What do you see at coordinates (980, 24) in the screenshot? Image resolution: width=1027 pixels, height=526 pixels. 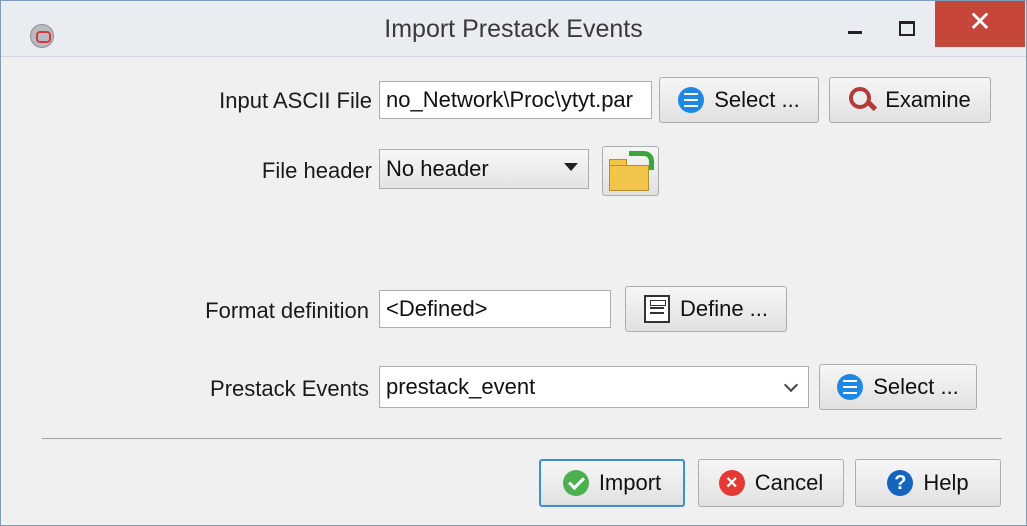 I see `close-button: ✕` at bounding box center [980, 24].